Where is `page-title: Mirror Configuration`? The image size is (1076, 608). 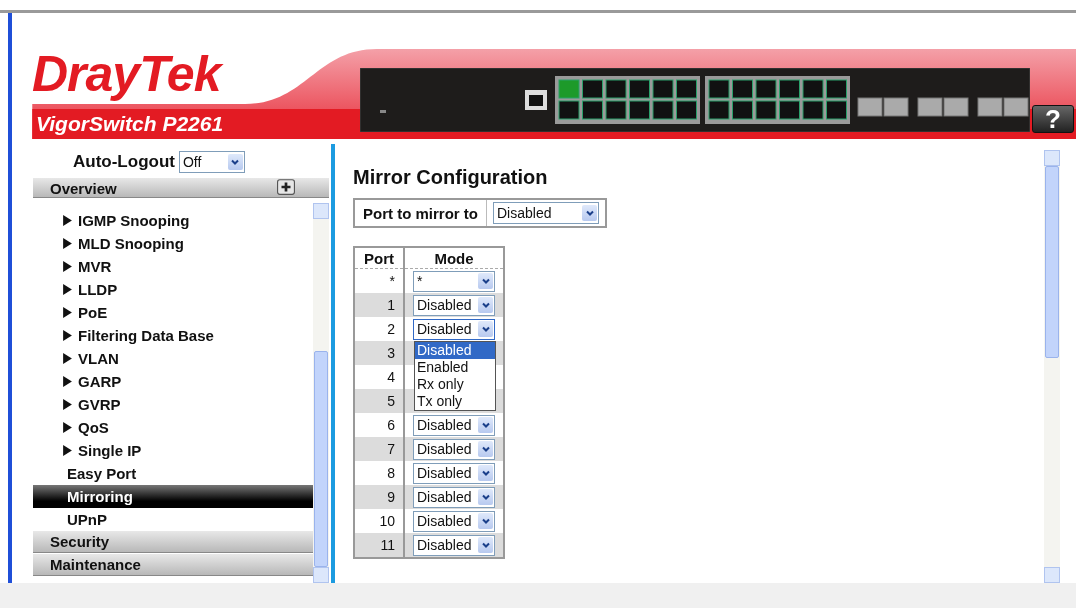 page-title: Mirror Configuration is located at coordinates (451, 178).